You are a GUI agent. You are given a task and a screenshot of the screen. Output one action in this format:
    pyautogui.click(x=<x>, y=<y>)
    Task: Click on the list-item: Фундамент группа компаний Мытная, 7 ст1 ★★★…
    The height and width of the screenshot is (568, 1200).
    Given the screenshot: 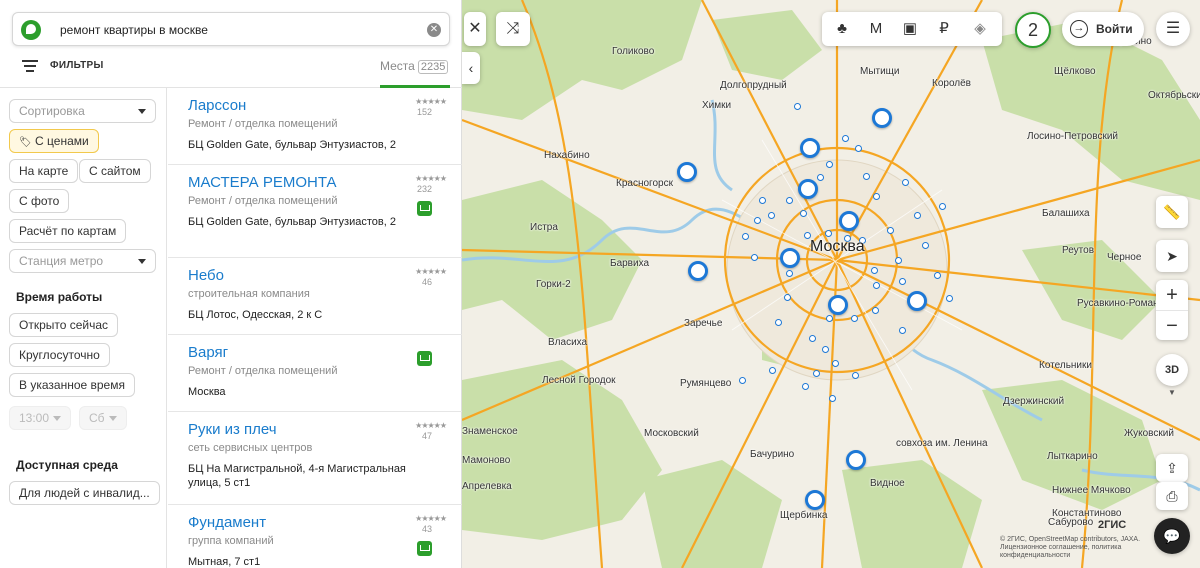 What is the action you would take?
    pyautogui.click(x=315, y=536)
    